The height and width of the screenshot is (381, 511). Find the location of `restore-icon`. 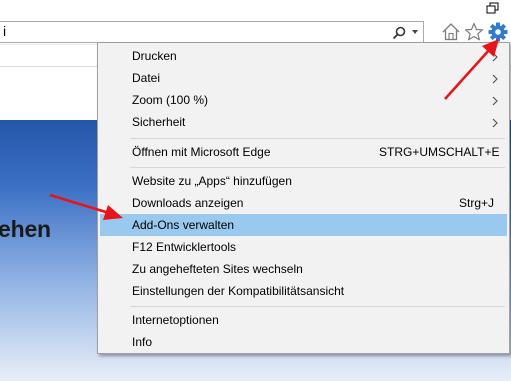

restore-icon is located at coordinates (493, 8).